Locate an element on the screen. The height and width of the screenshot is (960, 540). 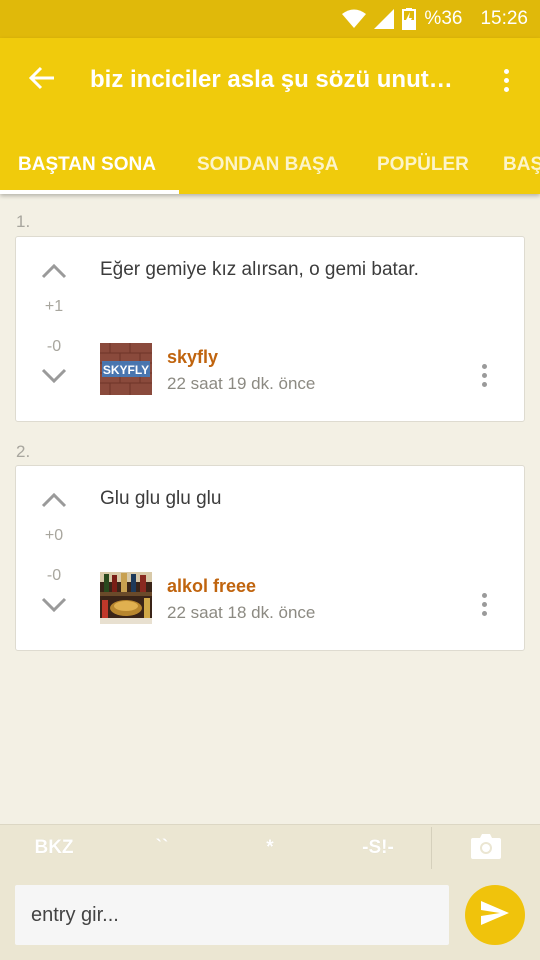
more-vert-icon is located at coordinates (506, 80).